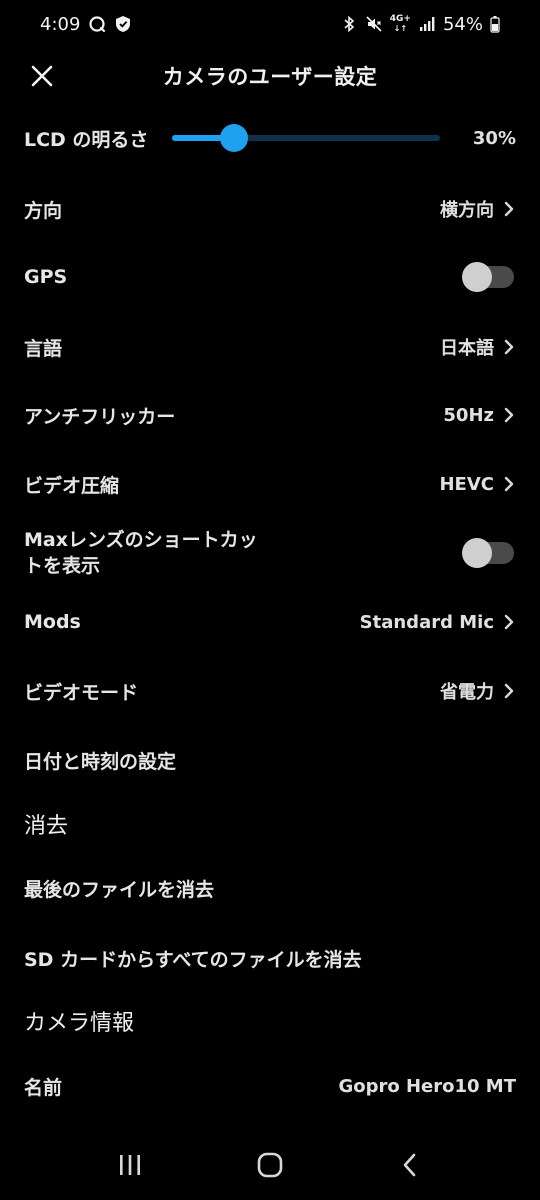  Describe the element at coordinates (86, 139) in the screenshot. I see `lcd-brightness-label: LCD の明るさ` at that location.